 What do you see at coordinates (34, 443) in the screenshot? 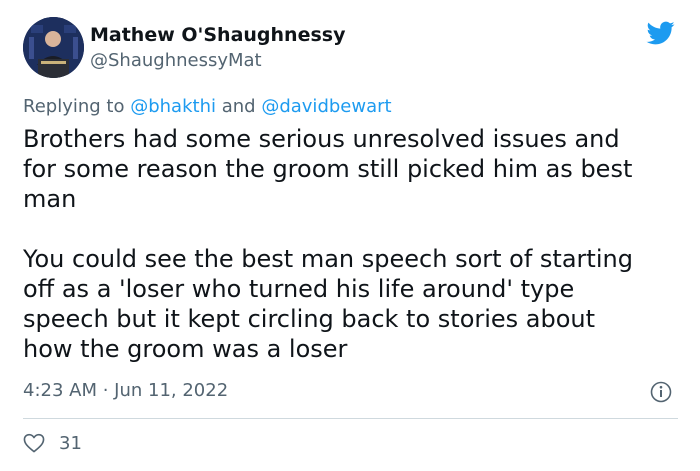
I see `heart-outline-icon` at bounding box center [34, 443].